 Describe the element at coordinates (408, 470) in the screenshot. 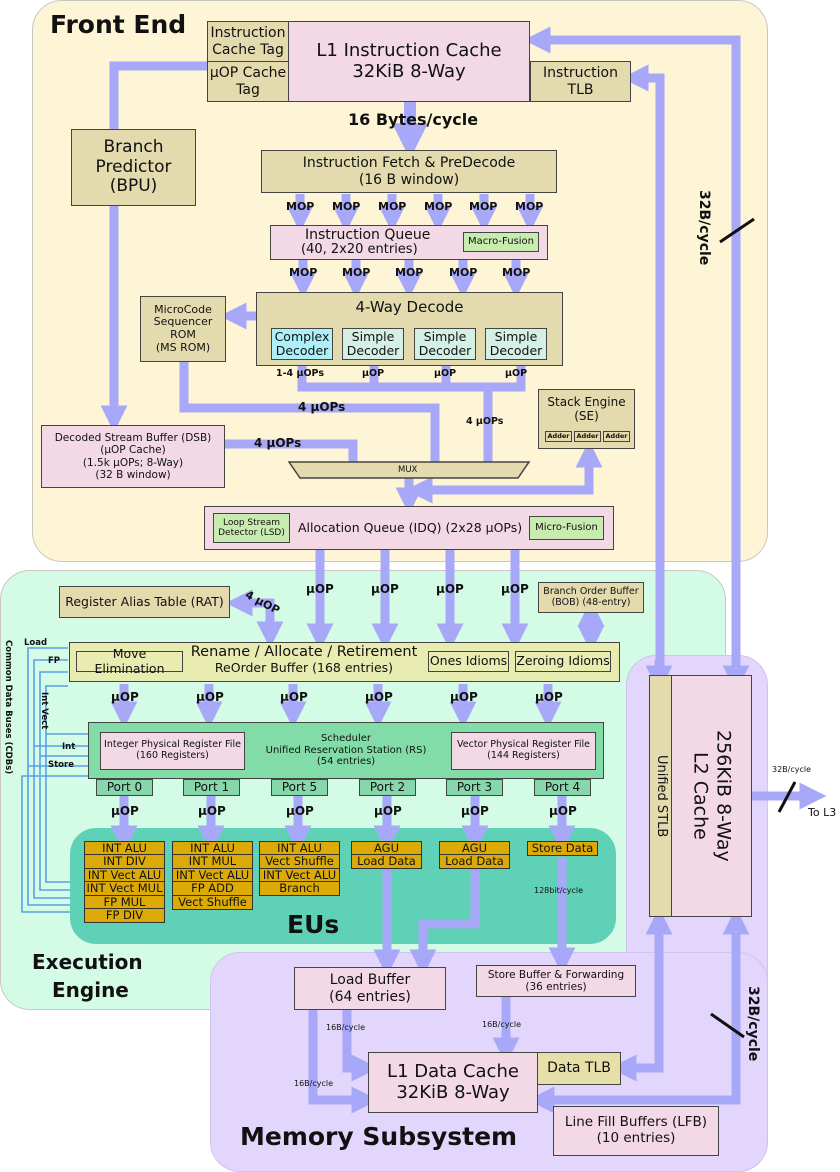

I see `mux-label: MUX` at that location.